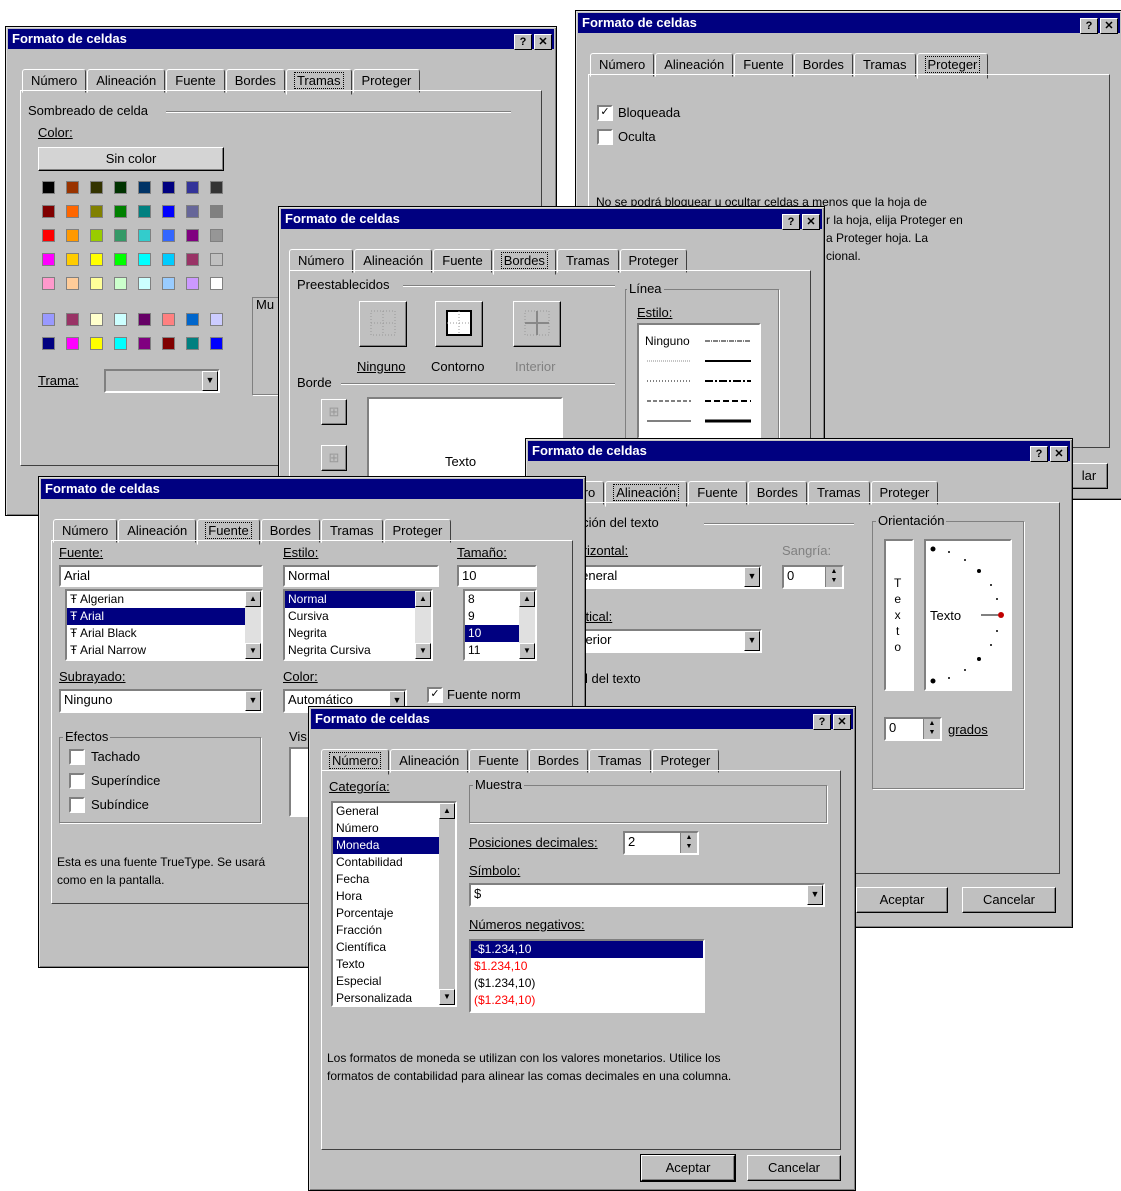 This screenshot has height=1191, width=1121. I want to click on sangria-spinner: 0 ▲ ▼, so click(813, 577).